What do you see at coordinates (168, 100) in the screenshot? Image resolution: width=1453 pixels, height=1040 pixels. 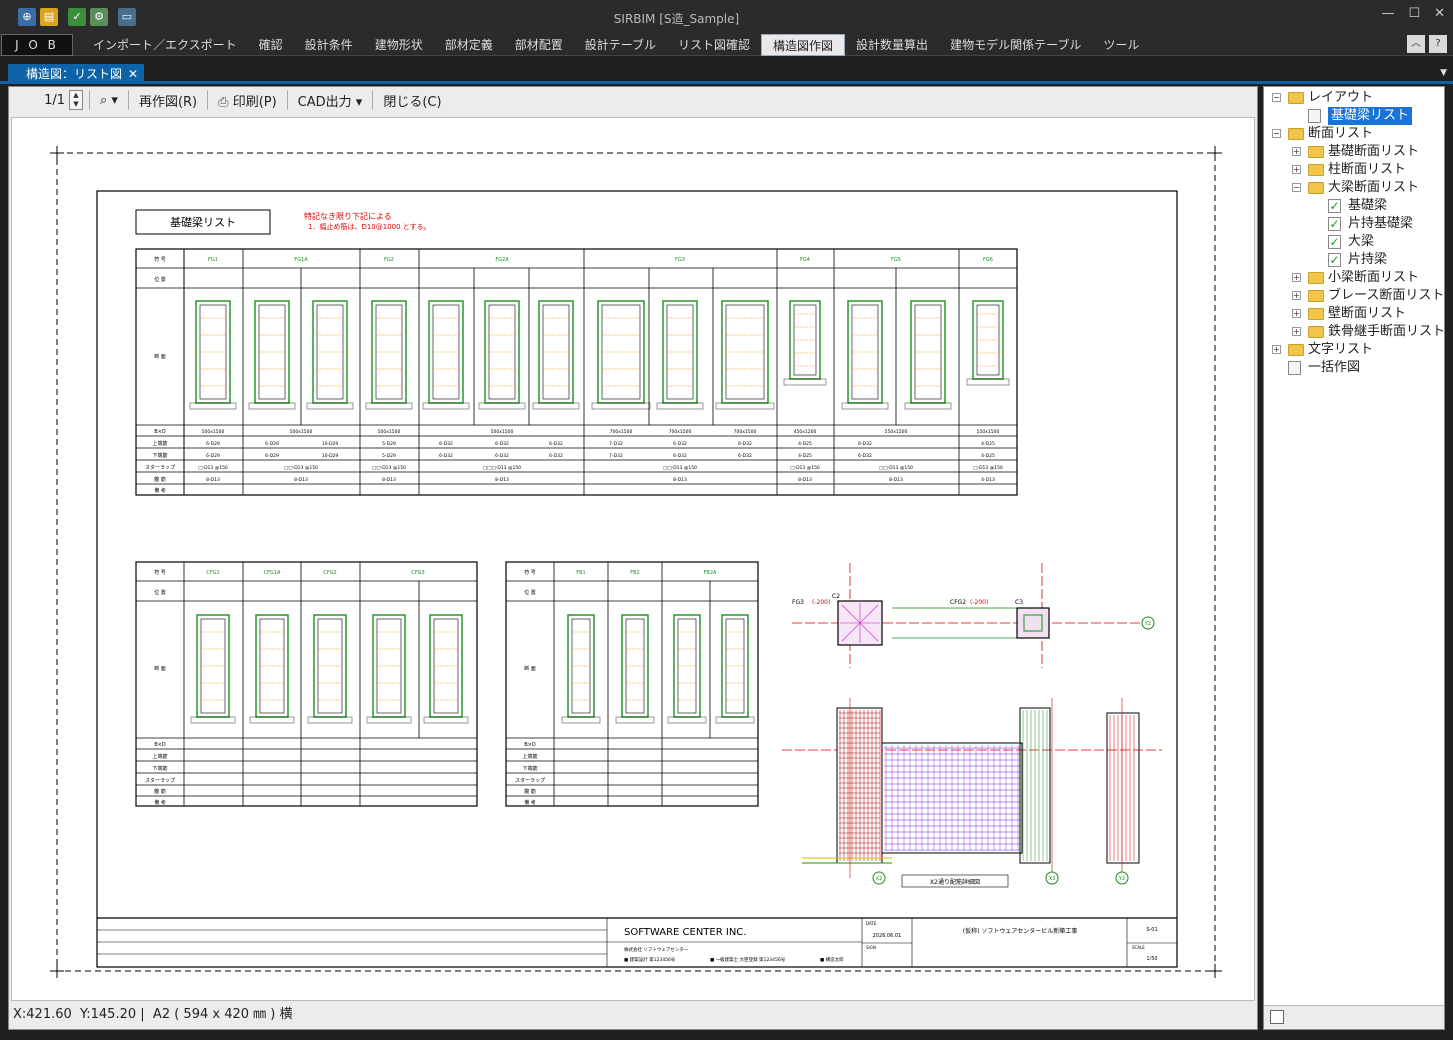 I see `redraw-button: 再作図(R)` at bounding box center [168, 100].